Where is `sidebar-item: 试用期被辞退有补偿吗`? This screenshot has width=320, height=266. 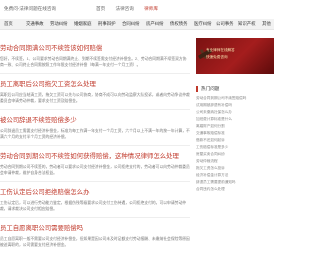
sidebar-item: 试用期被辞退有补偿吗 is located at coordinates (235, 105).